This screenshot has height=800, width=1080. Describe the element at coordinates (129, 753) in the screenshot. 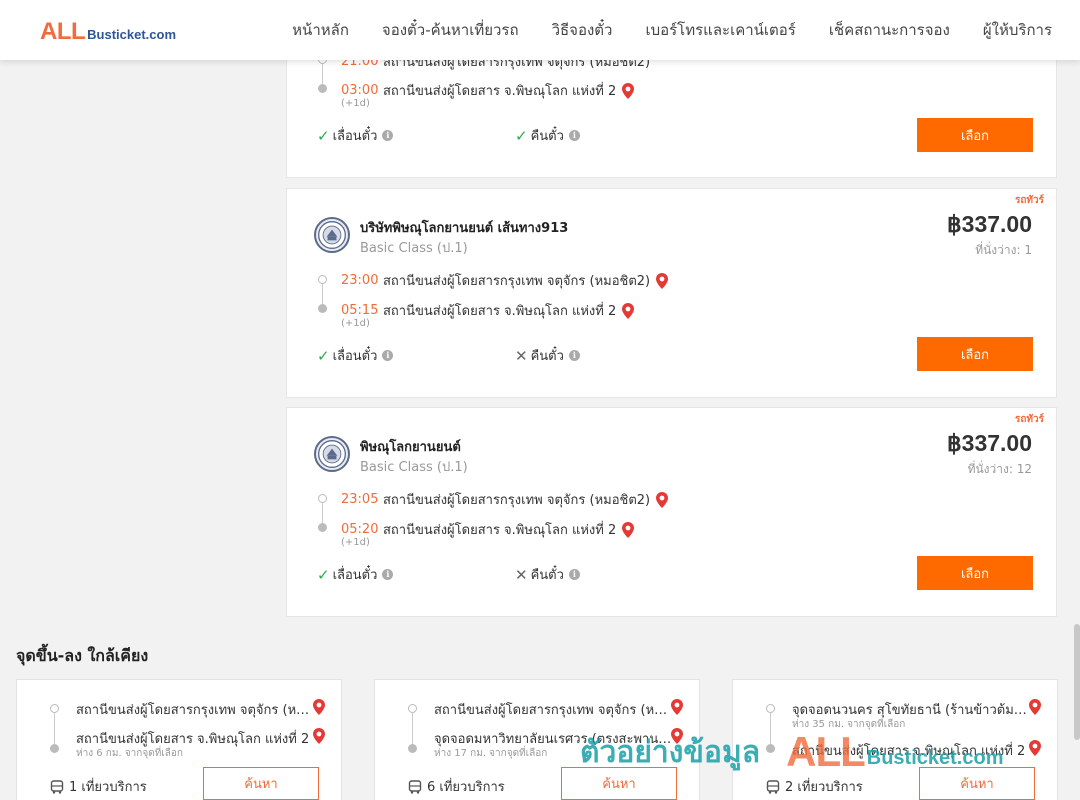

I see `nearby-to-distance: ห่าง 6 กม. จากจุดที่เลือก` at that location.